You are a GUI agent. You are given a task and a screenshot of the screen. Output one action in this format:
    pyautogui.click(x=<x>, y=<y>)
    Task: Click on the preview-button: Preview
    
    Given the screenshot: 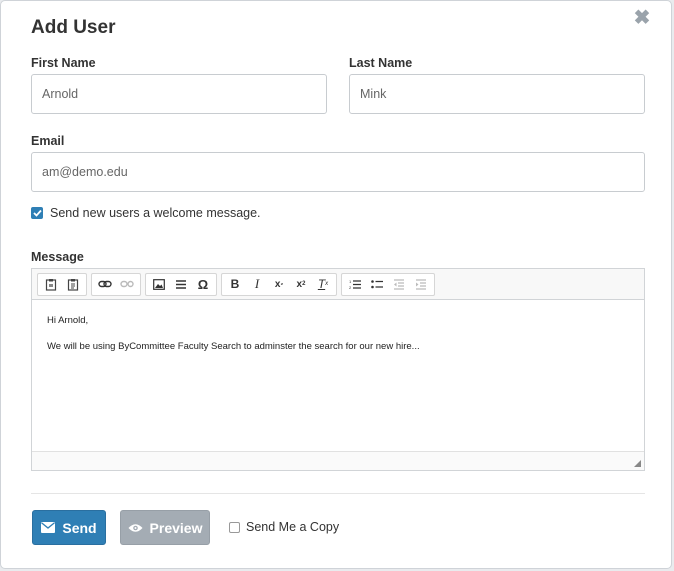 What is the action you would take?
    pyautogui.click(x=165, y=527)
    